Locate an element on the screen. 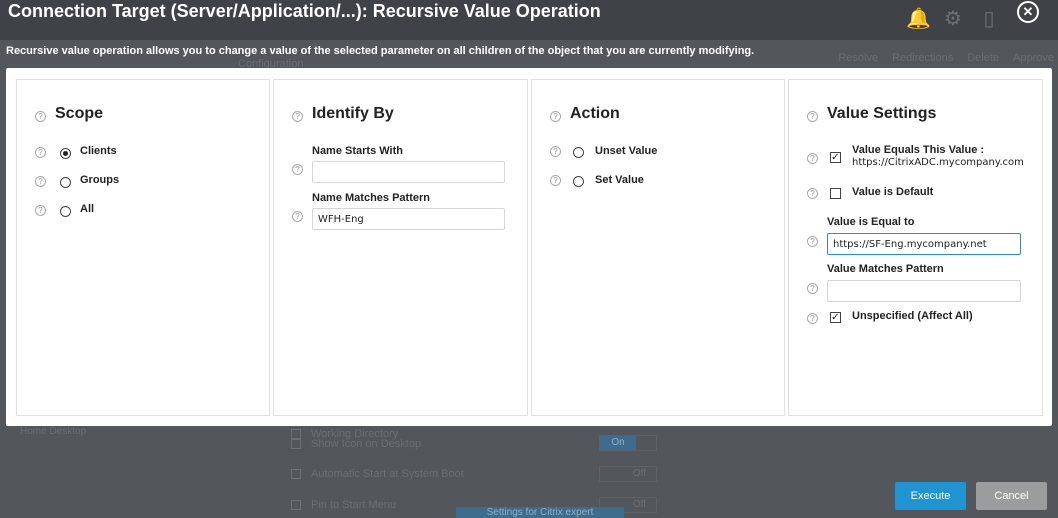  gear-icon: ⚙ is located at coordinates (953, 19).